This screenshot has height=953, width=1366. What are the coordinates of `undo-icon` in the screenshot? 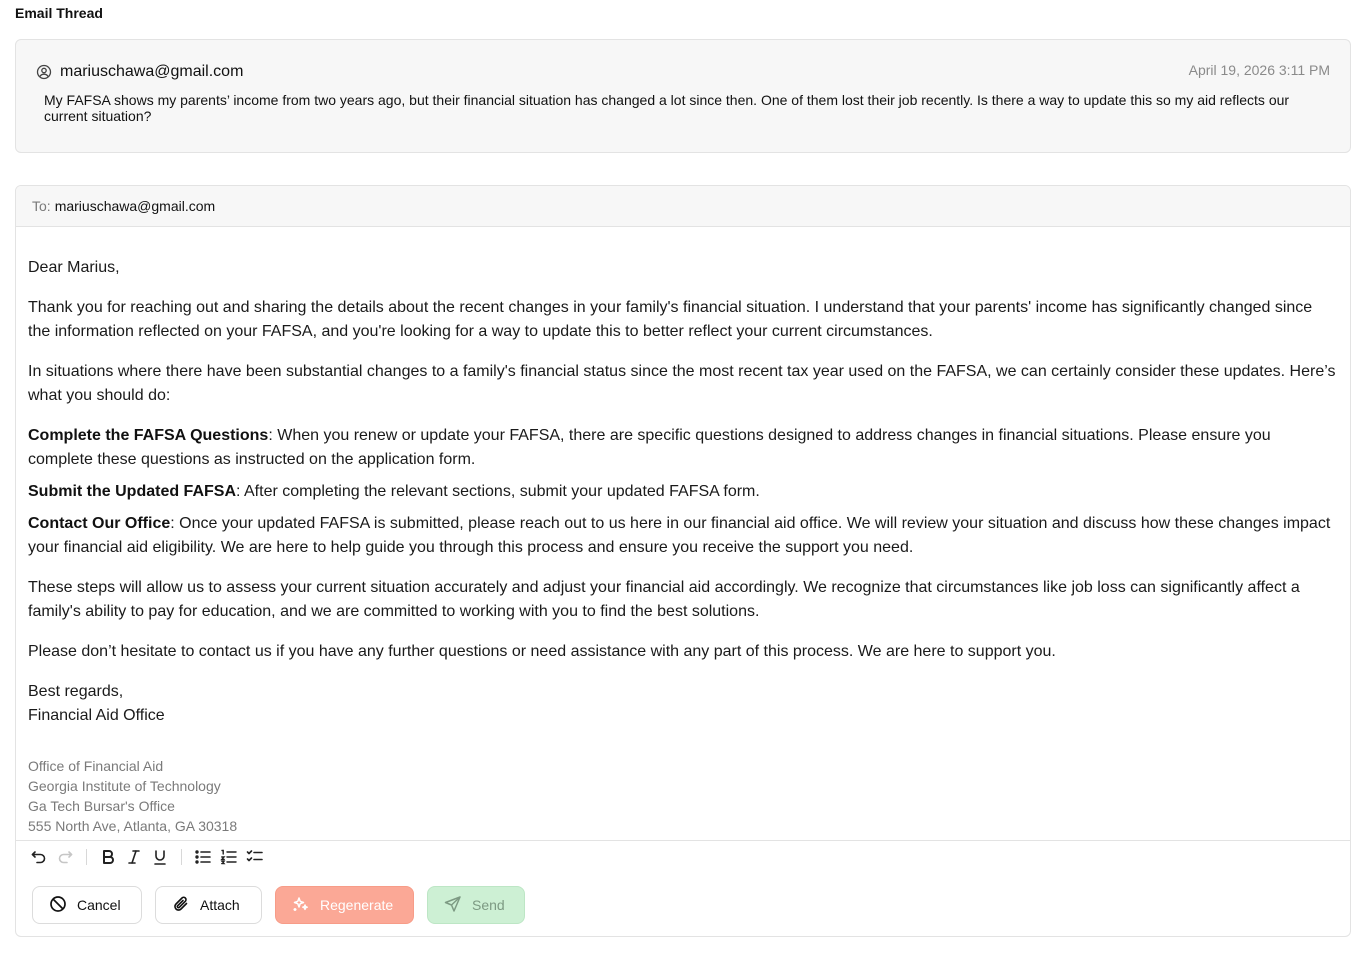 It's located at (39, 857).